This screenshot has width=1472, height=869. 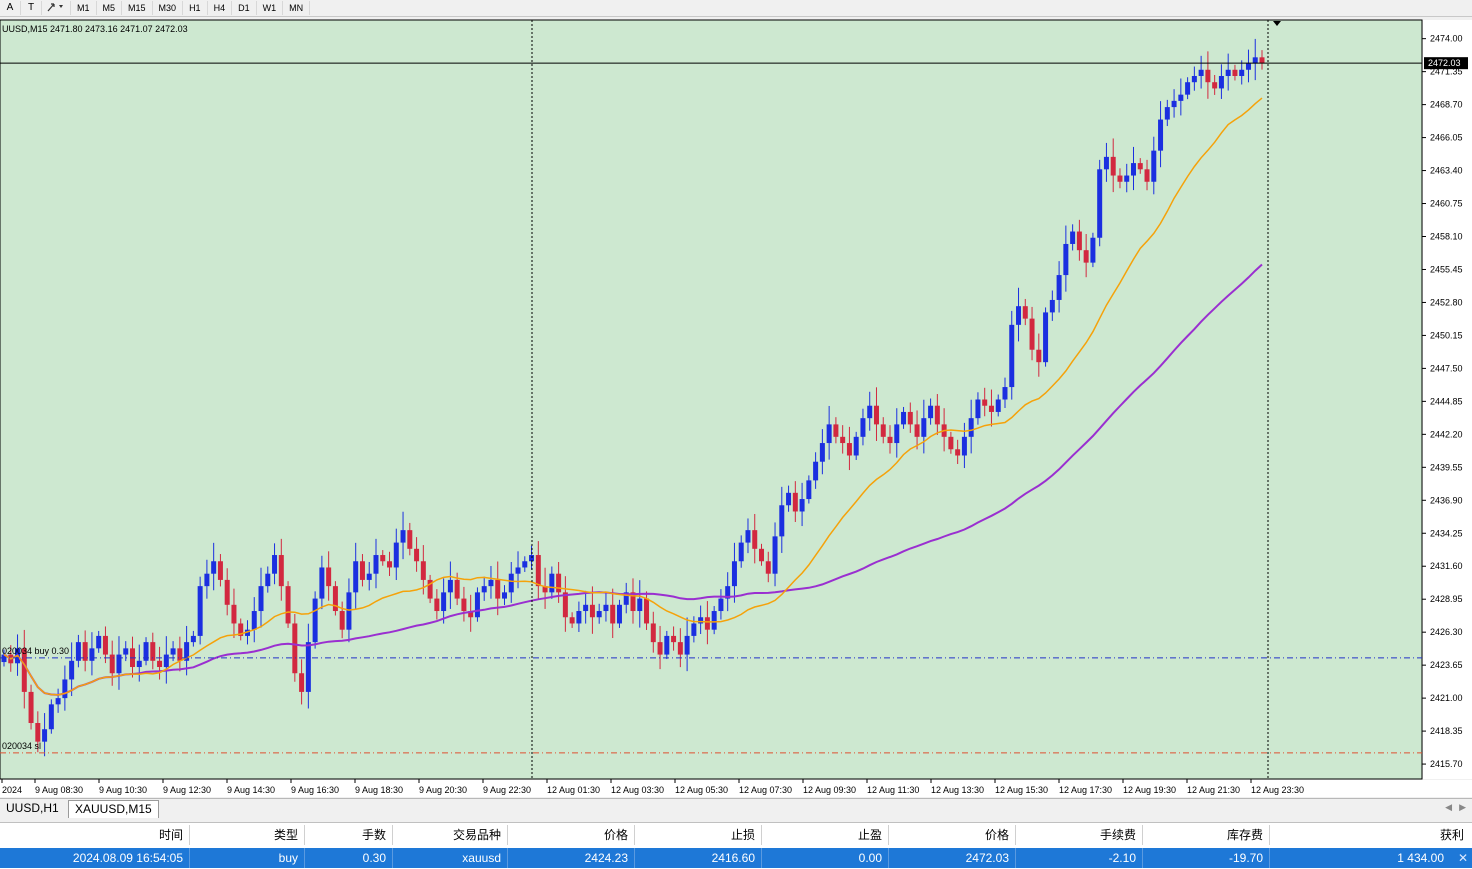 I want to click on cell-profit: 1 434.00, so click(x=1420, y=858).